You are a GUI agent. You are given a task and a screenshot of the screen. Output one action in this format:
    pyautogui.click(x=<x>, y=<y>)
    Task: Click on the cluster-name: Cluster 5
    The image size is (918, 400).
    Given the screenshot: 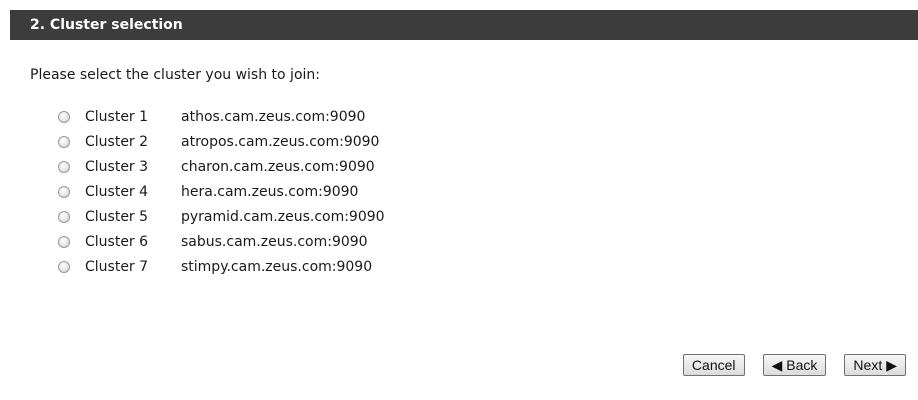 What is the action you would take?
    pyautogui.click(x=117, y=216)
    